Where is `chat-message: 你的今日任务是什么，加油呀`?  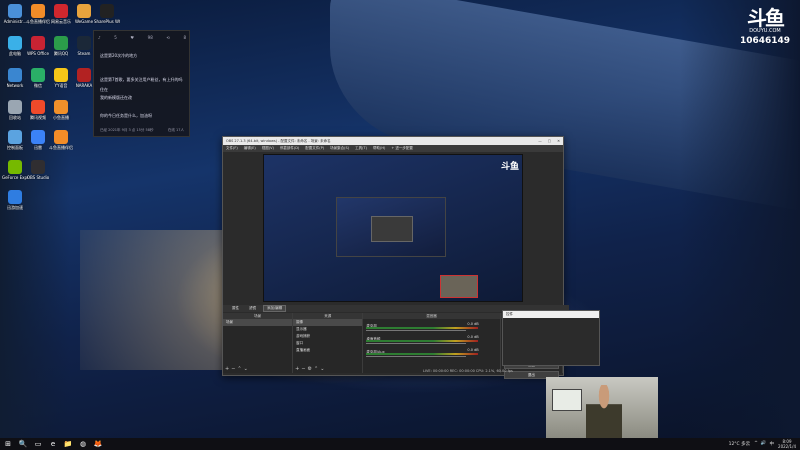
chat-message: 你的今日任务是什么，加油呀 is located at coordinates (126, 115).